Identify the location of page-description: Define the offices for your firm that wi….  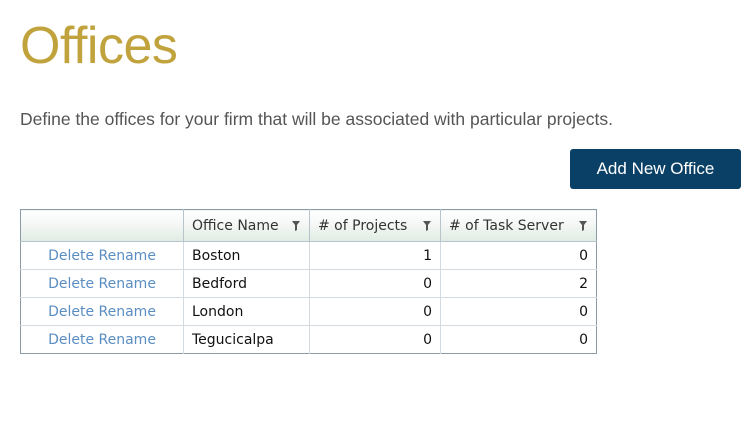
(316, 119).